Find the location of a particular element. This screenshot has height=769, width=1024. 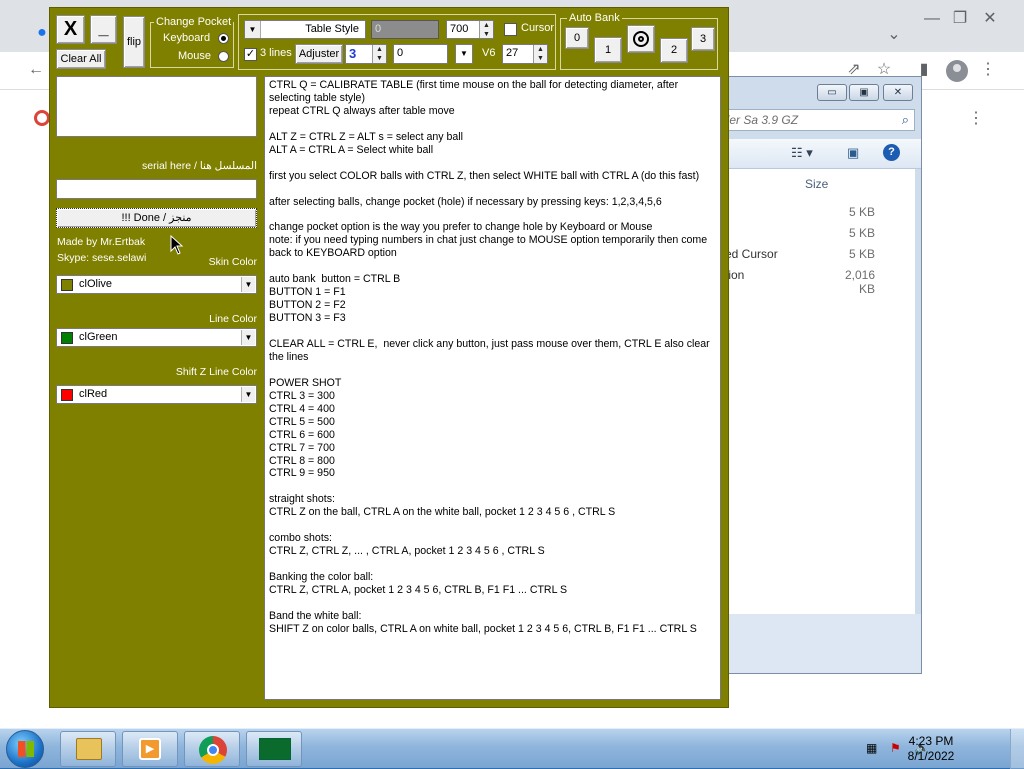

auto-bank-0-button: 0 is located at coordinates (577, 38).